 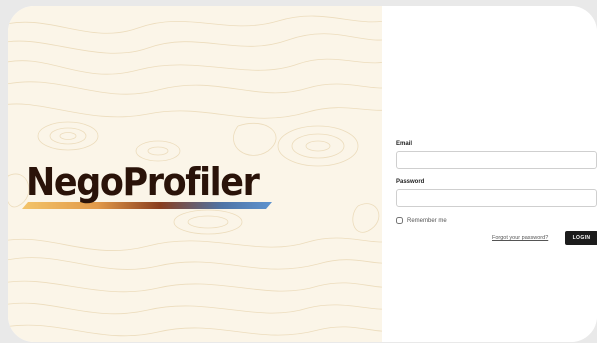 I want to click on login-button: LOGIN, so click(x=581, y=238).